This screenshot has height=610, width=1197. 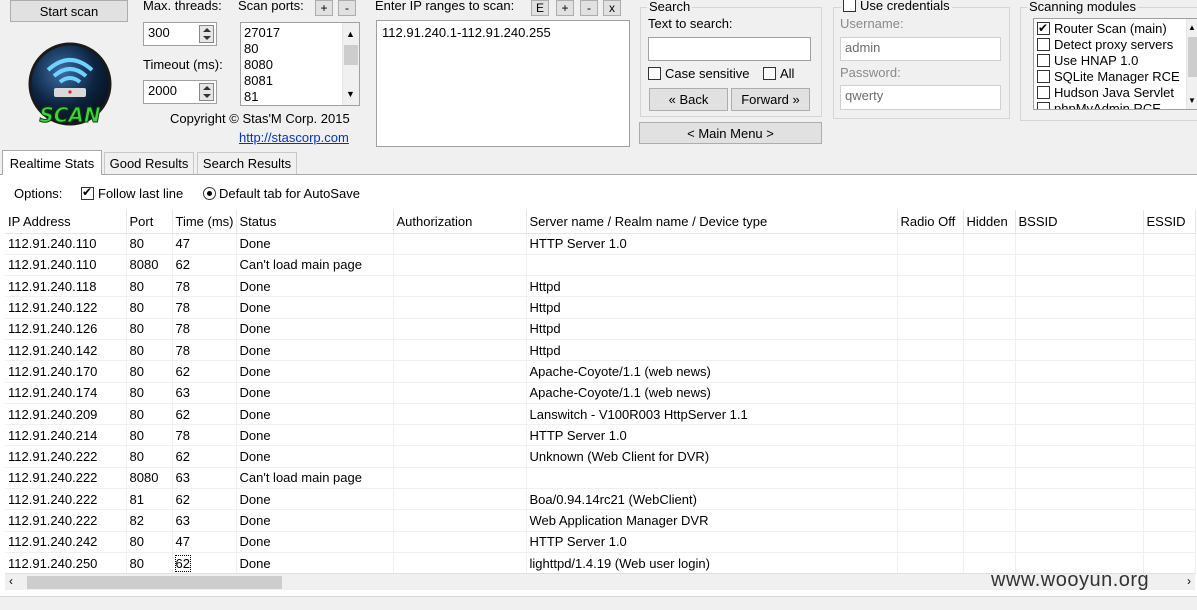 I want to click on scroll-left-icon: ‹, so click(x=11, y=581).